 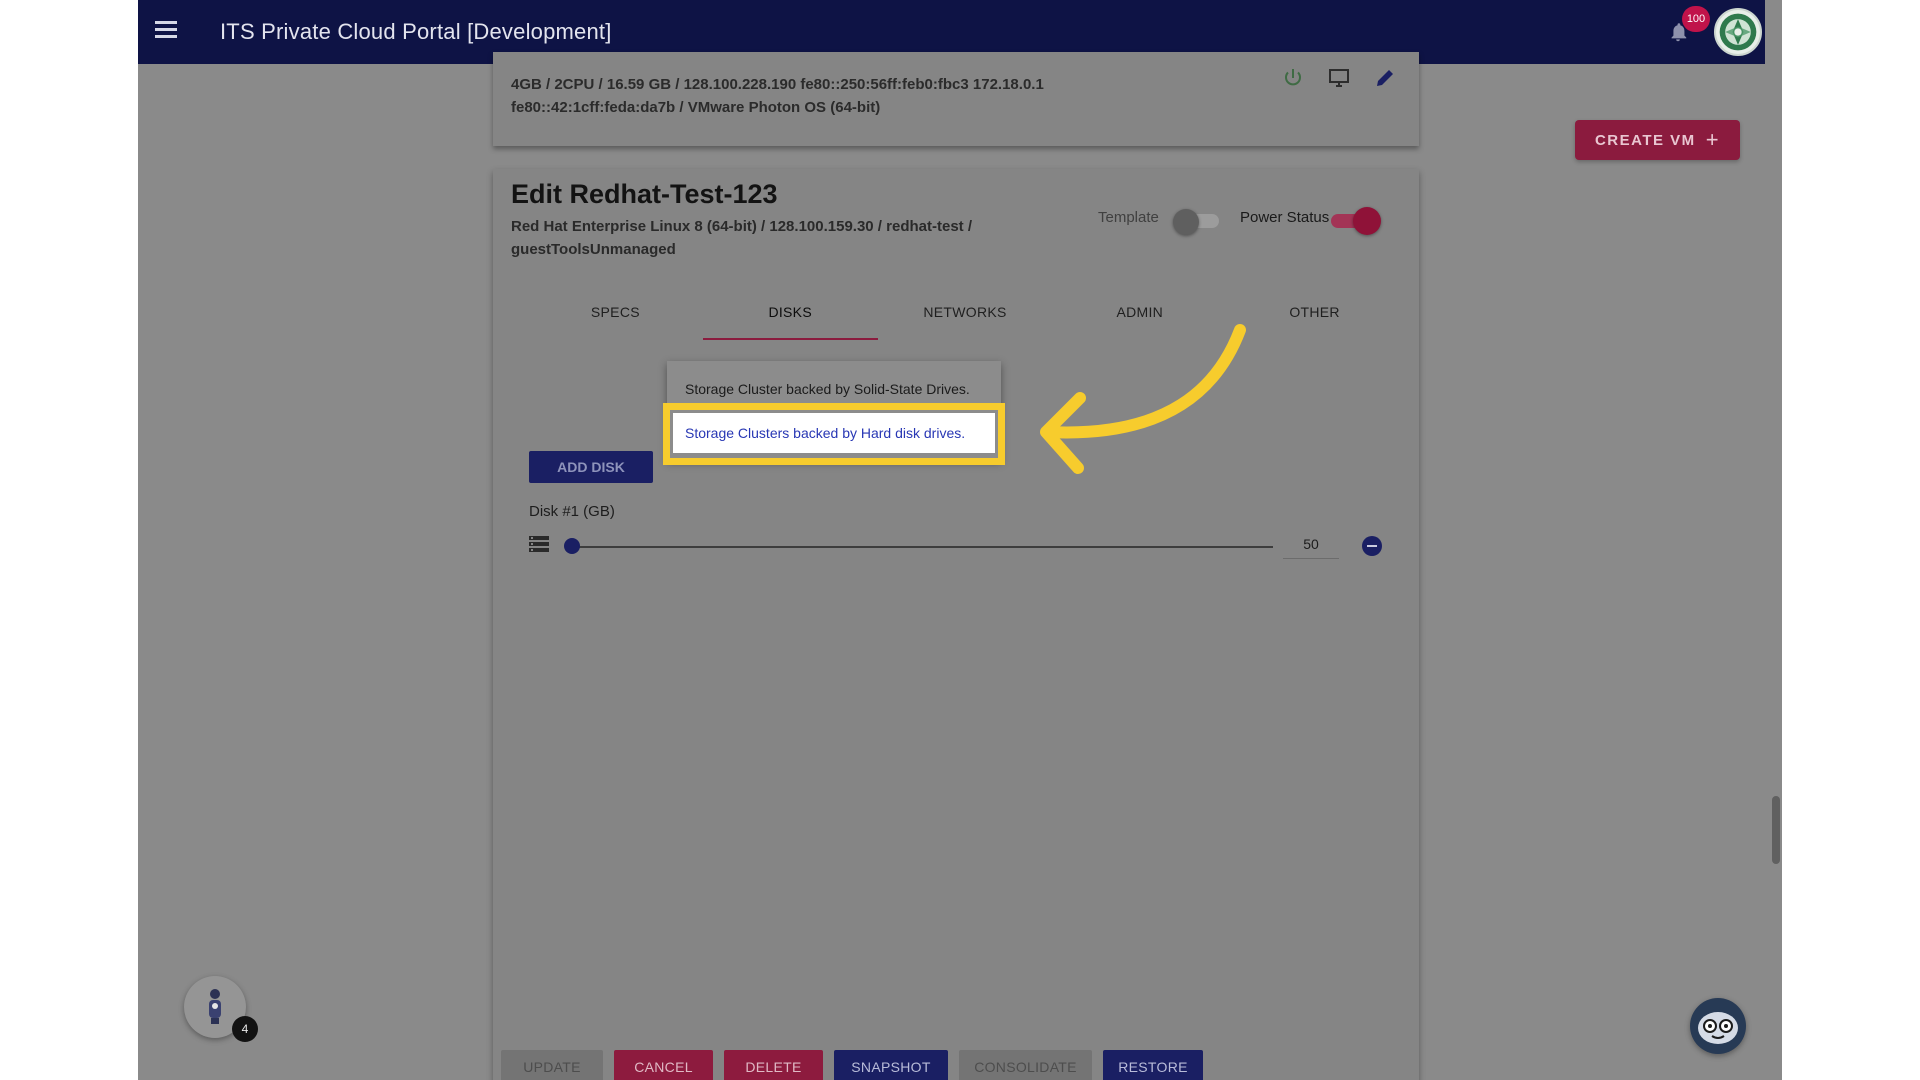 I want to click on create-vm-button: CREATE VM +, so click(x=1657, y=140).